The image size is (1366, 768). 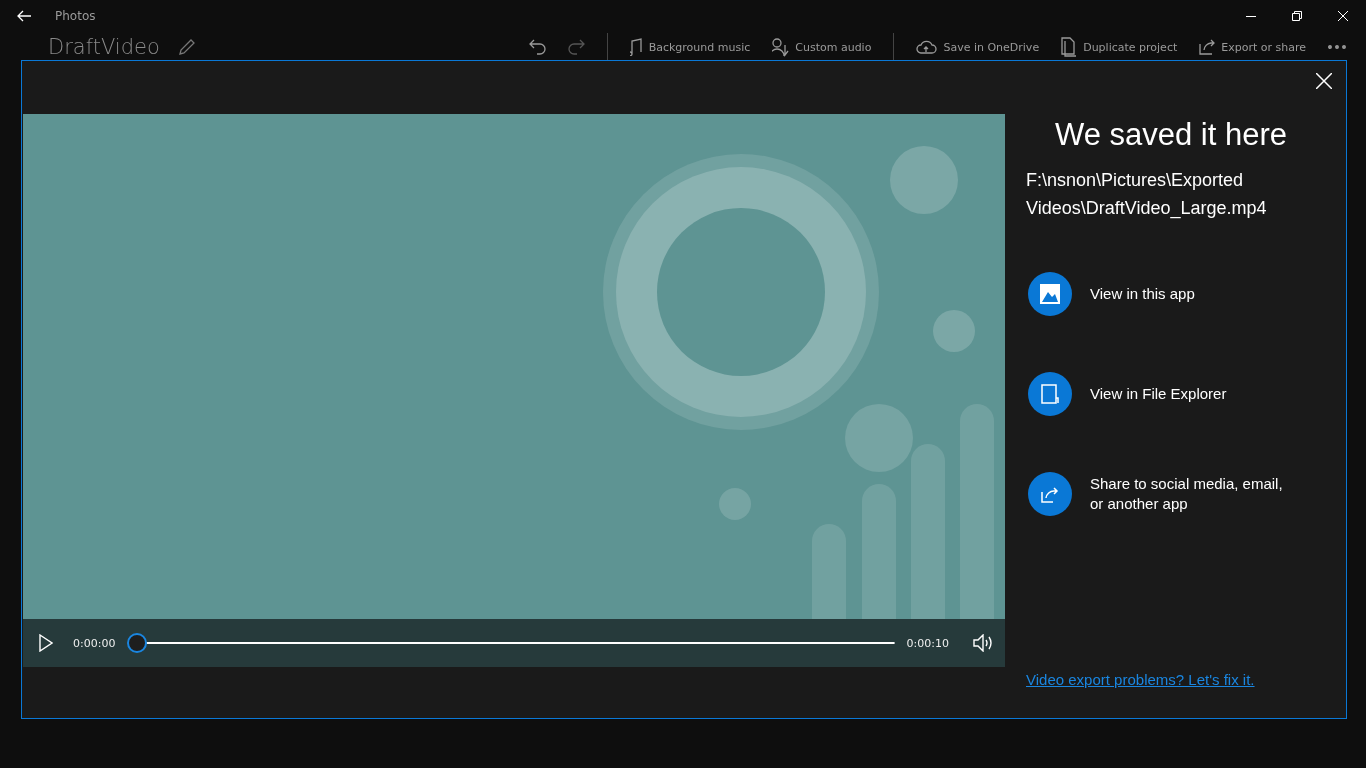 I want to click on documents-icon, so click(x=1069, y=47).